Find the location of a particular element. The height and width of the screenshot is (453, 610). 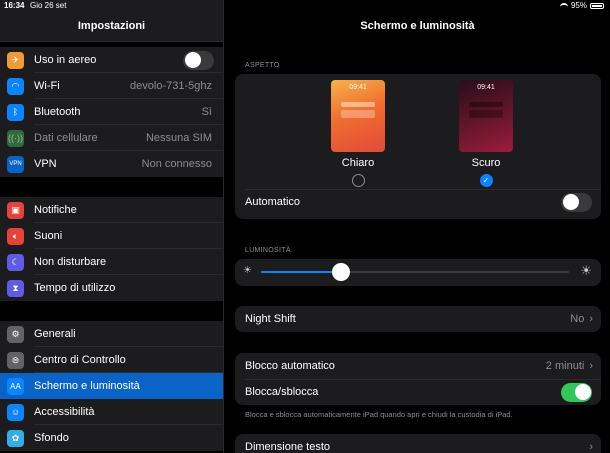

sidebar-item-label: VPN is located at coordinates (45, 164).